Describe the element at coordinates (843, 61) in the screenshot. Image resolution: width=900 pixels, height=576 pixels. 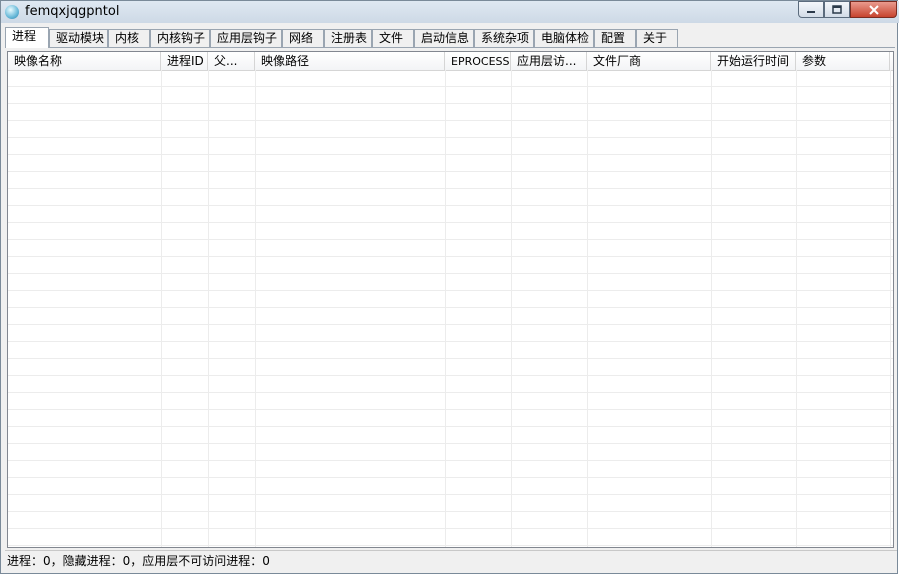
I see `column-header-arguments: 参数` at that location.